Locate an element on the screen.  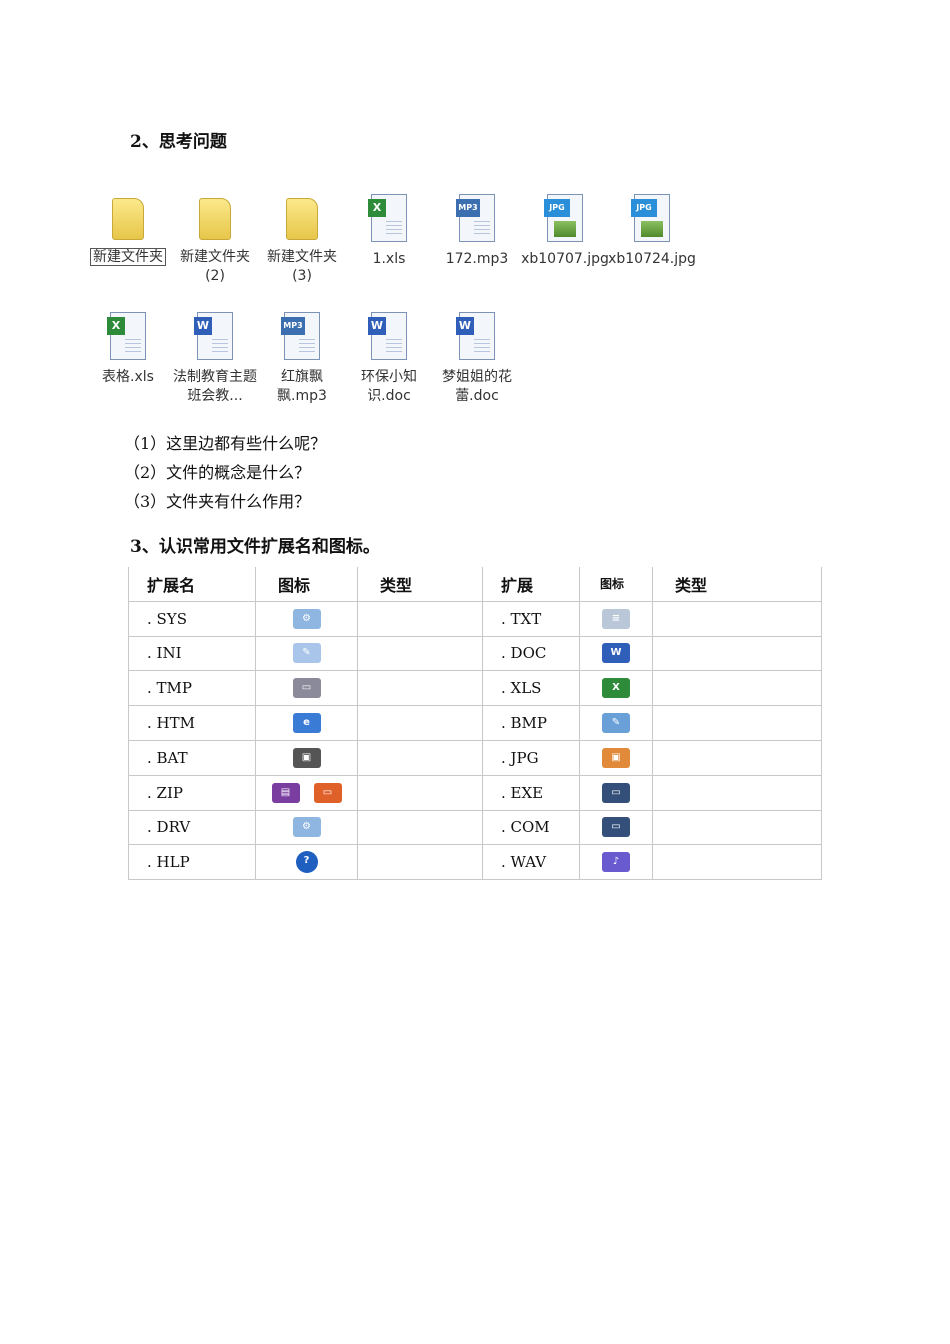
word-doc-icon: W is located at coordinates (616, 653).